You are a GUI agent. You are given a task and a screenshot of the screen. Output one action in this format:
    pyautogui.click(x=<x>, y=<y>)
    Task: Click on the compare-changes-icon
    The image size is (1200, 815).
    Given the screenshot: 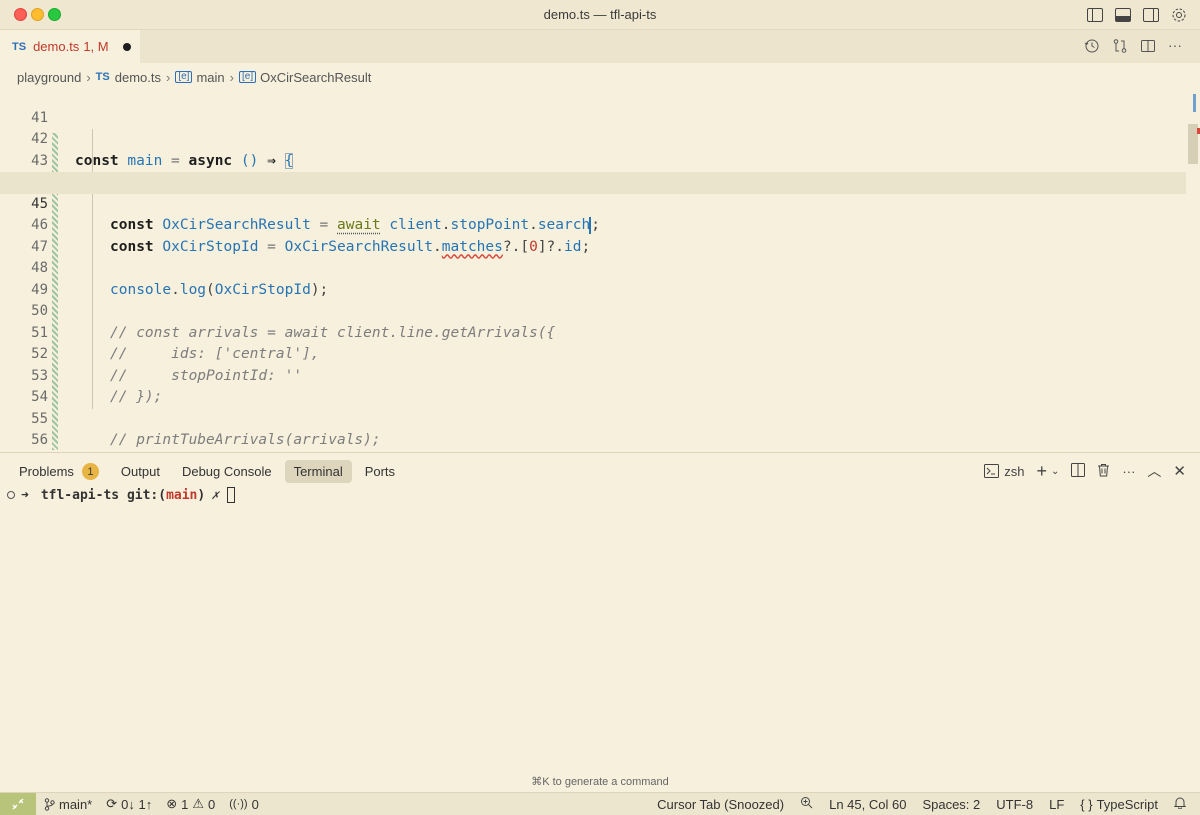 What is the action you would take?
    pyautogui.click(x=1120, y=48)
    